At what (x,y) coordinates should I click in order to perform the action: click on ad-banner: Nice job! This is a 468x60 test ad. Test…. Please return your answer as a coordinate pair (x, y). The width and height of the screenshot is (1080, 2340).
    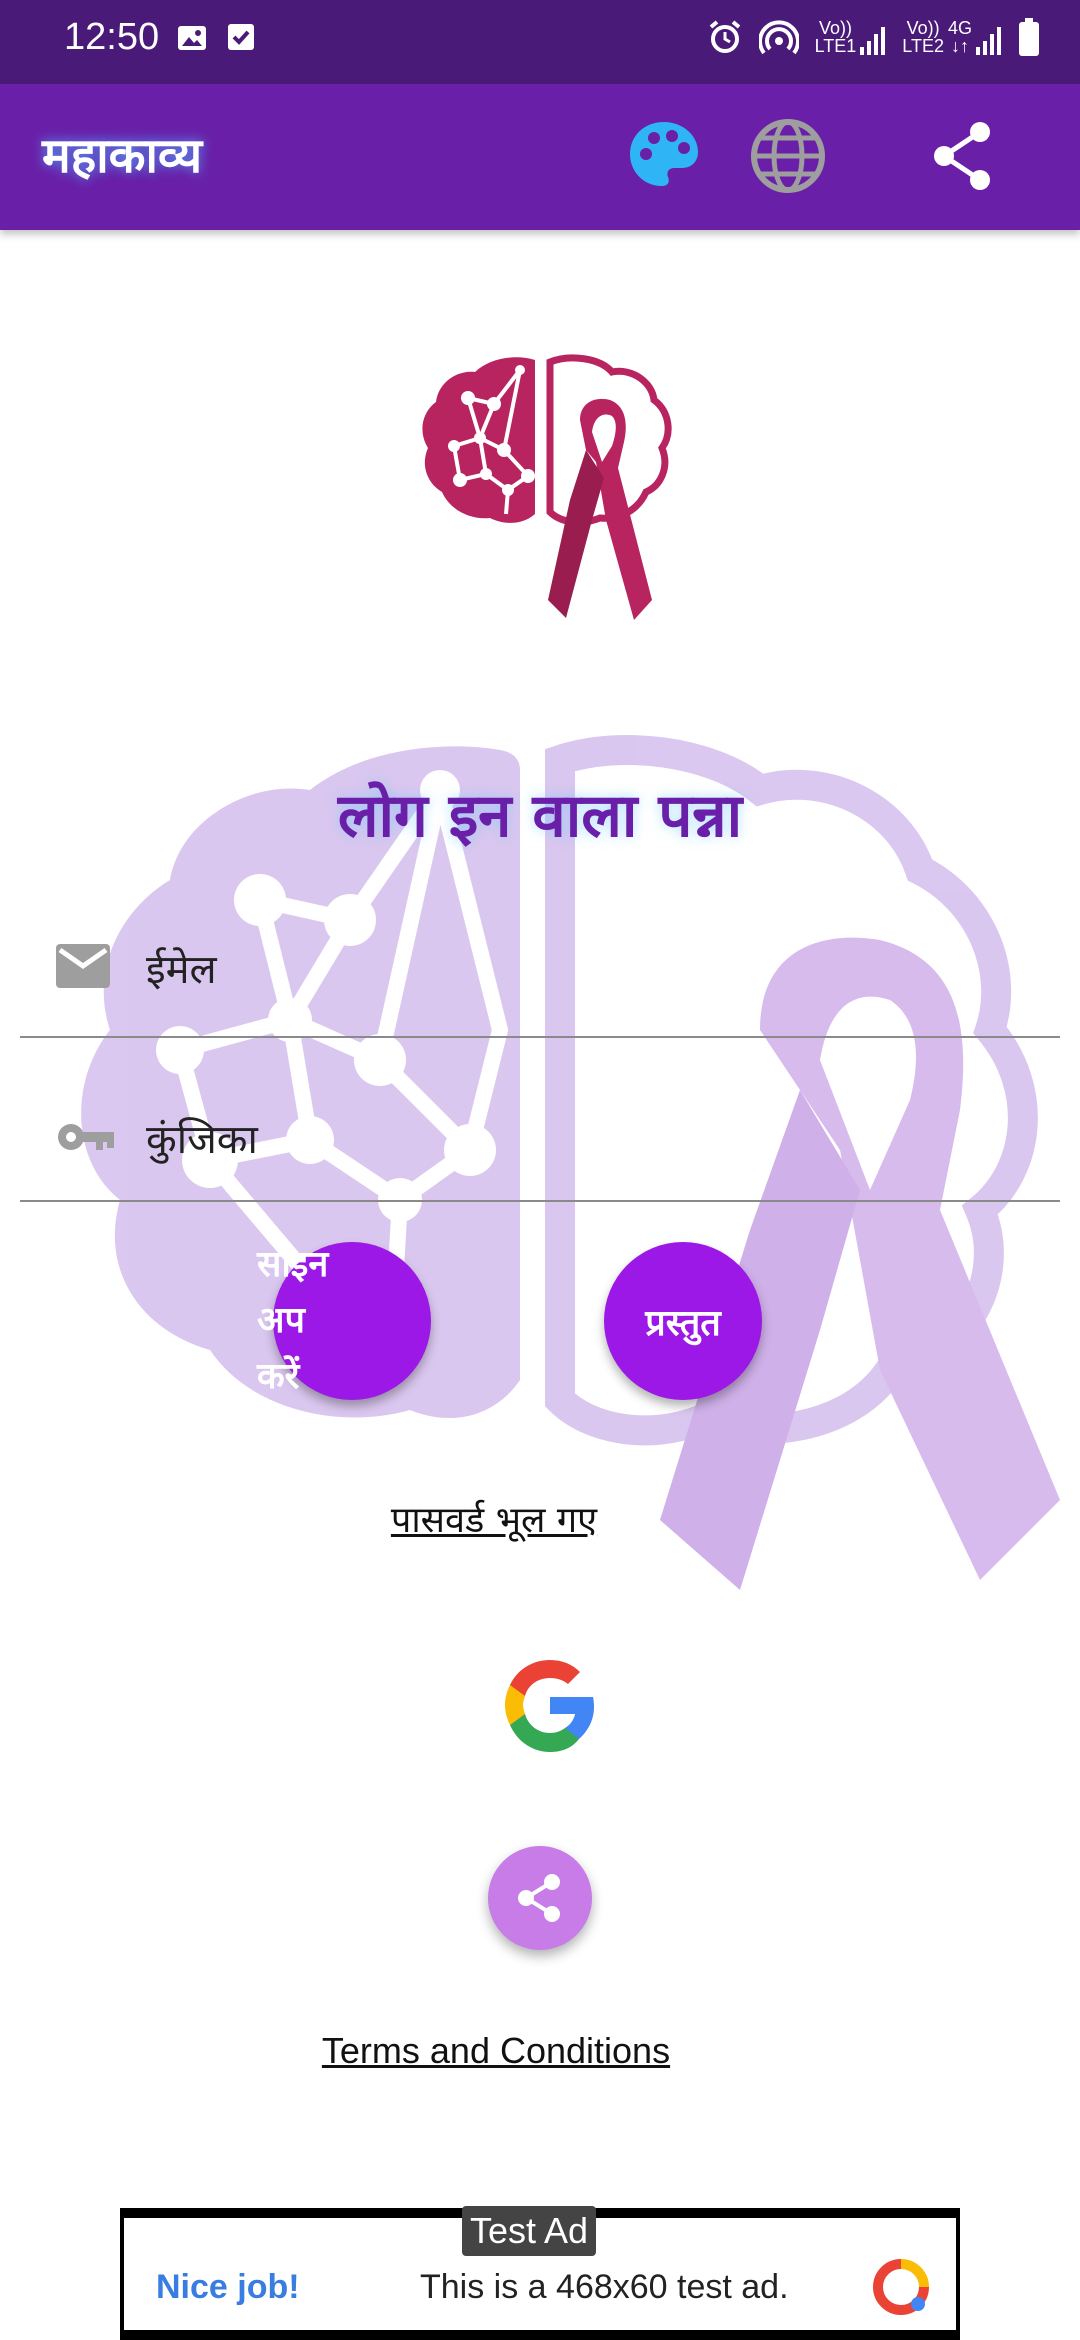
    Looking at the image, I should click on (540, 2273).